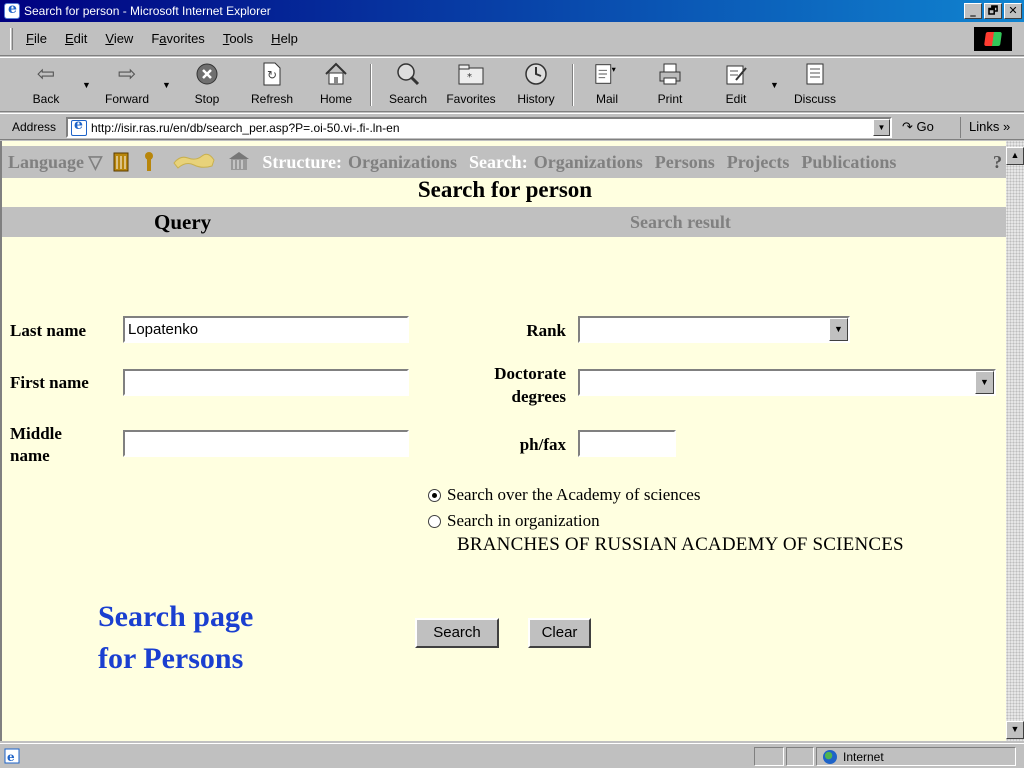  Describe the element at coordinates (266, 329) in the screenshot. I see `last-name-input` at that location.